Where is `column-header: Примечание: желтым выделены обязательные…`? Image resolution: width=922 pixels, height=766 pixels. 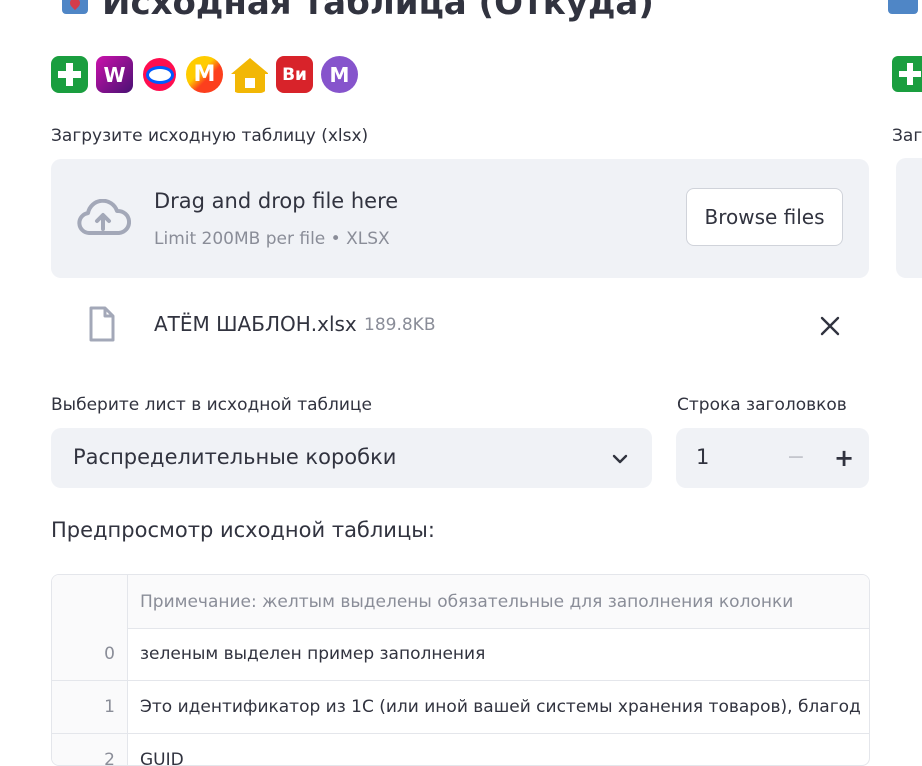
column-header: Примечание: желтым выделены обязательные… is located at coordinates (466, 601).